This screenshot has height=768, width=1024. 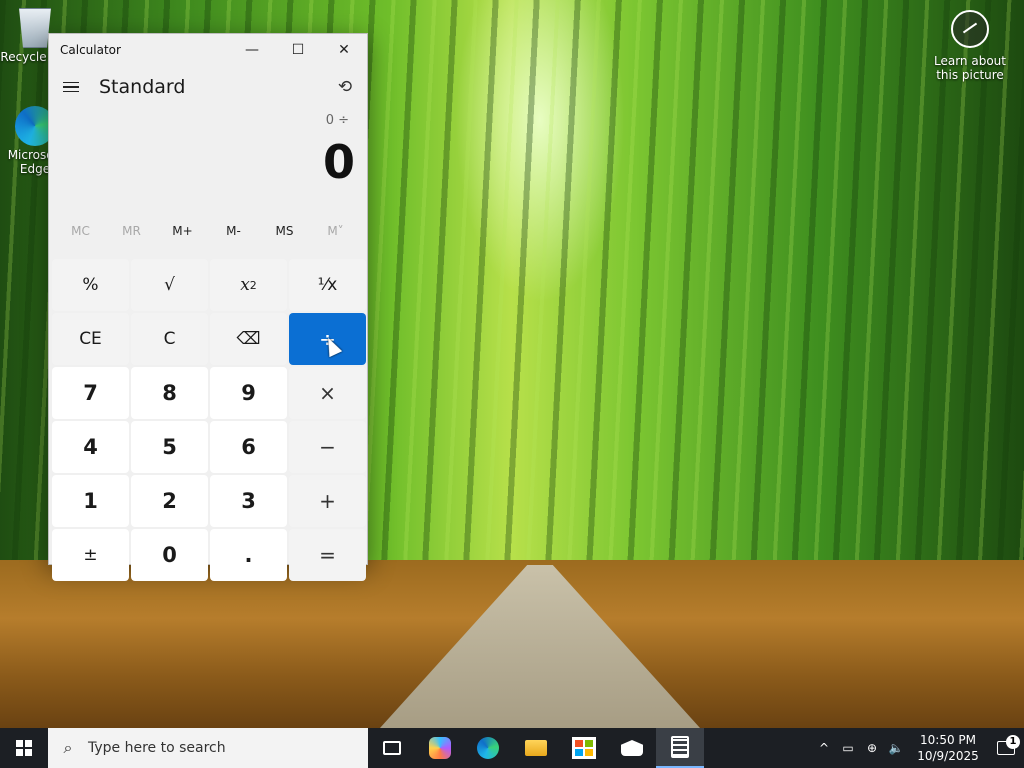 What do you see at coordinates (327, 555) in the screenshot?
I see `equals-button: =` at bounding box center [327, 555].